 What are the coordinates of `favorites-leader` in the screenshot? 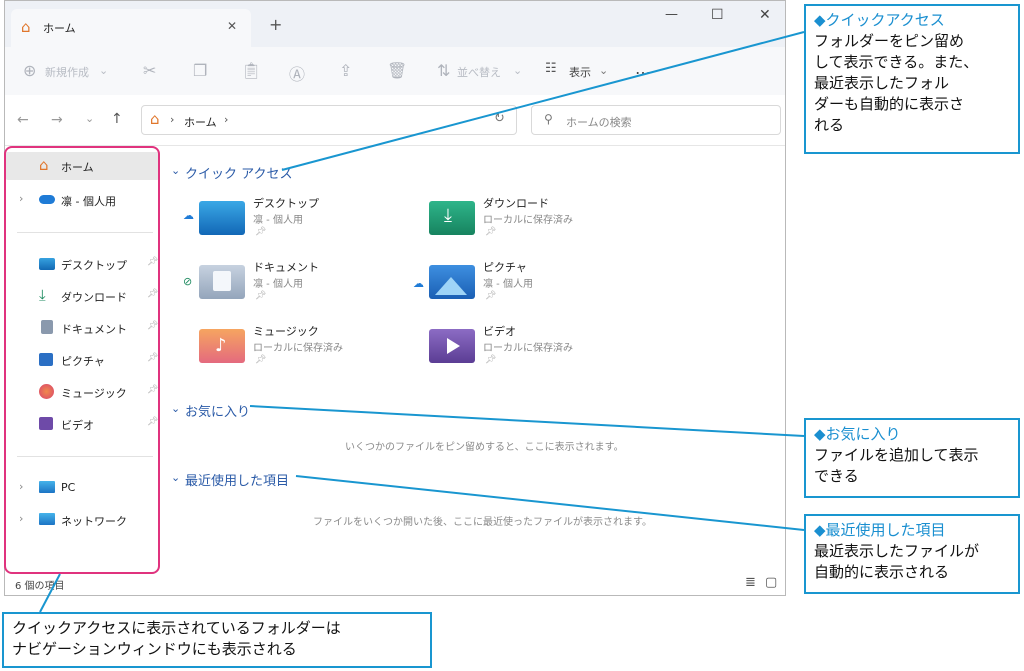 It's located at (527, 421).